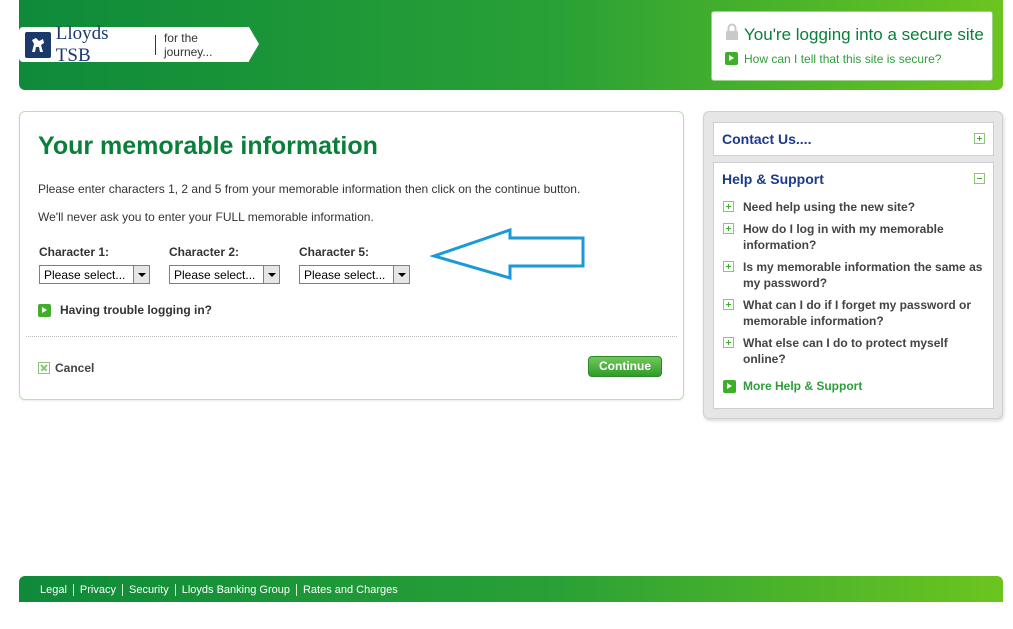  Describe the element at coordinates (829, 207) in the screenshot. I see `help-item-label: Need help using the new site?` at that location.